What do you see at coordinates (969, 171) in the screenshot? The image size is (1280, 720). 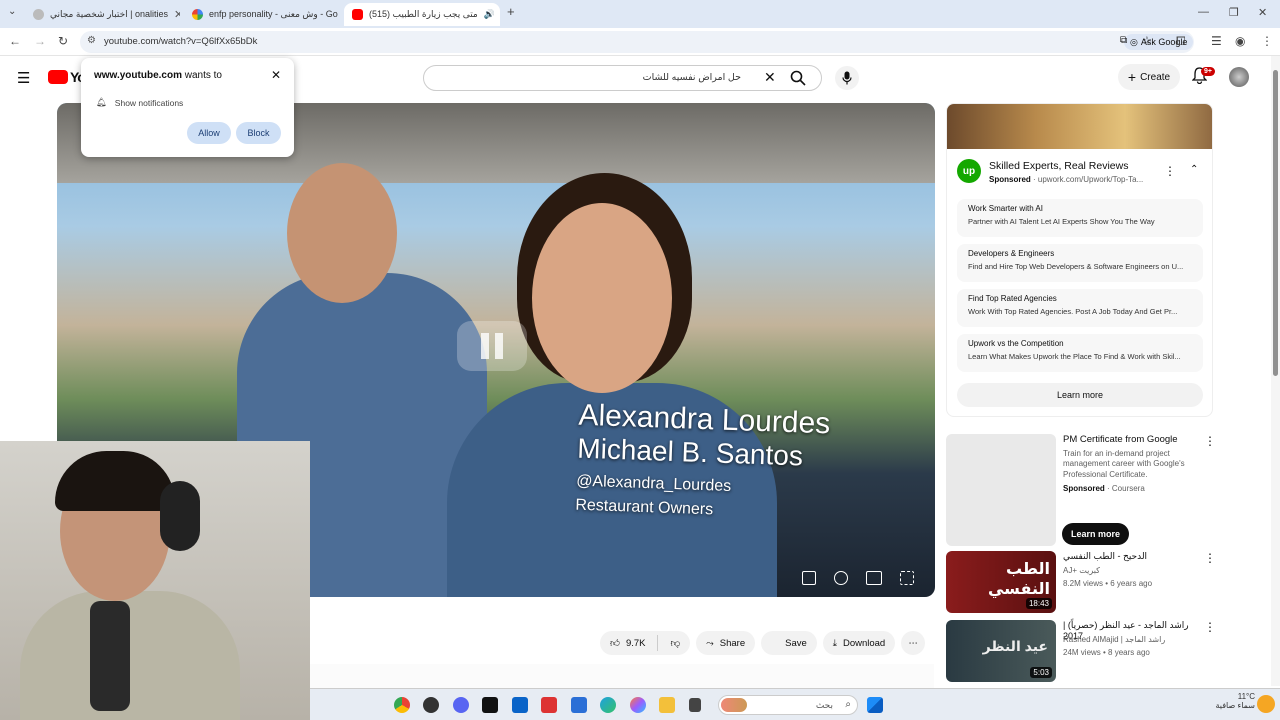 I see `upwork-logo-icon: up` at bounding box center [969, 171].